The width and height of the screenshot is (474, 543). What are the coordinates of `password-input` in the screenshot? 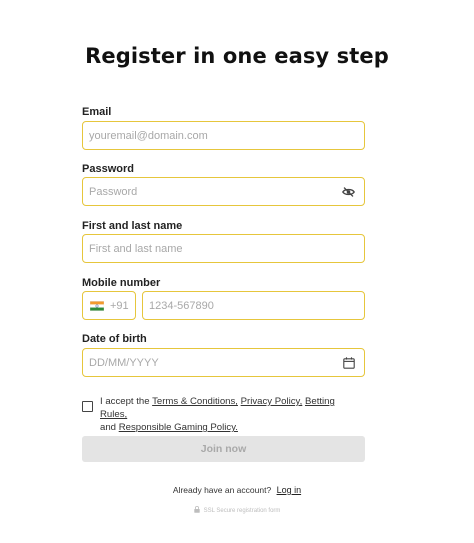 It's located at (209, 191).